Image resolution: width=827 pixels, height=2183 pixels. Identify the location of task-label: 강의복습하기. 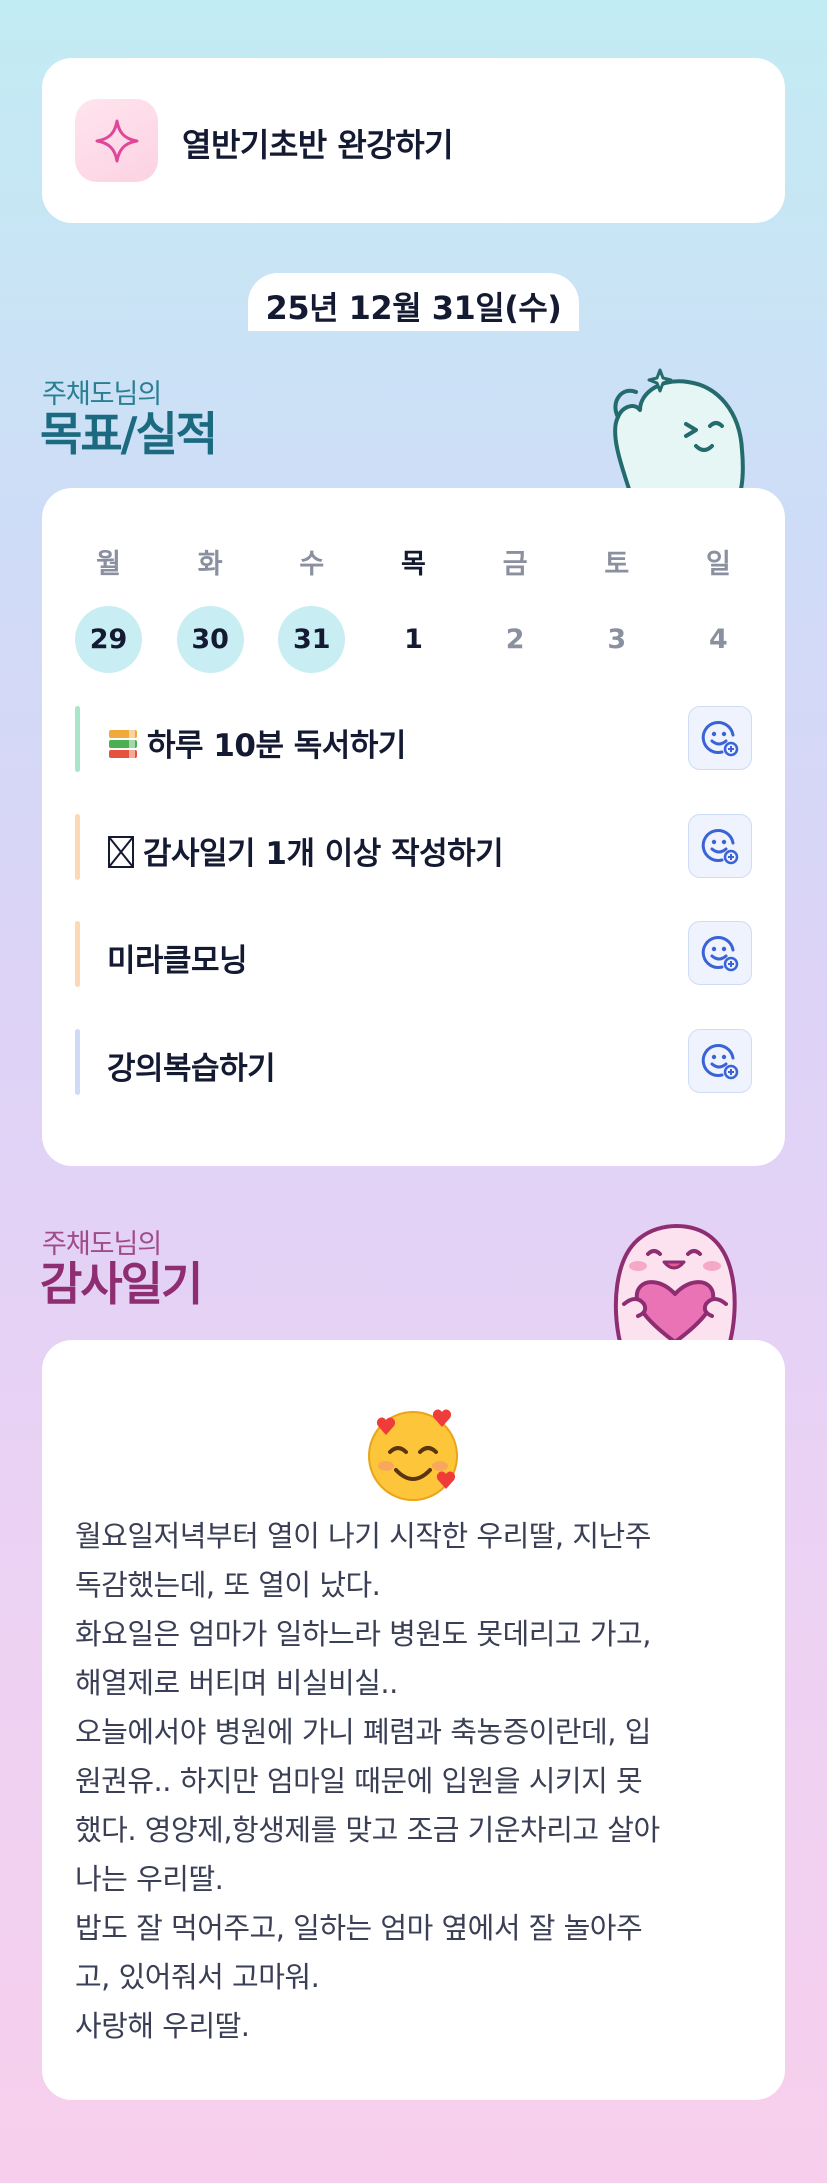
(191, 1065).